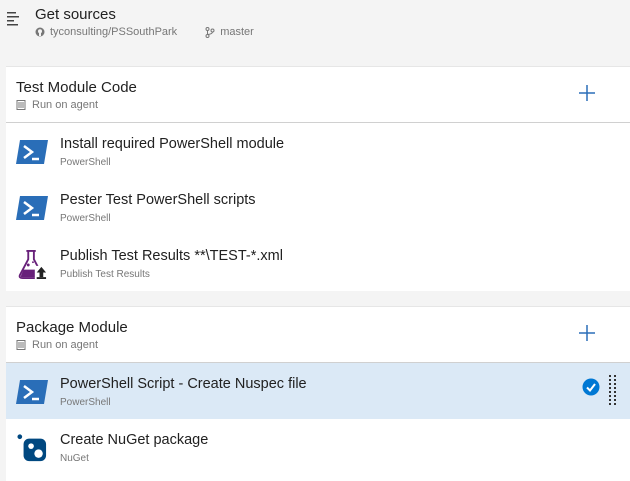 This screenshot has height=481, width=630. What do you see at coordinates (134, 440) in the screenshot?
I see `task-name: Create NuGet package` at bounding box center [134, 440].